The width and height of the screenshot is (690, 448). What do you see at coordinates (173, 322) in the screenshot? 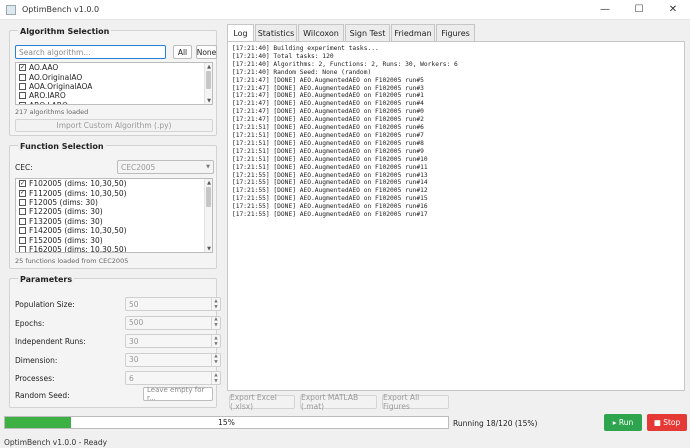
I see `parameter-spinbox: 500 ▲ ▼` at bounding box center [173, 322].